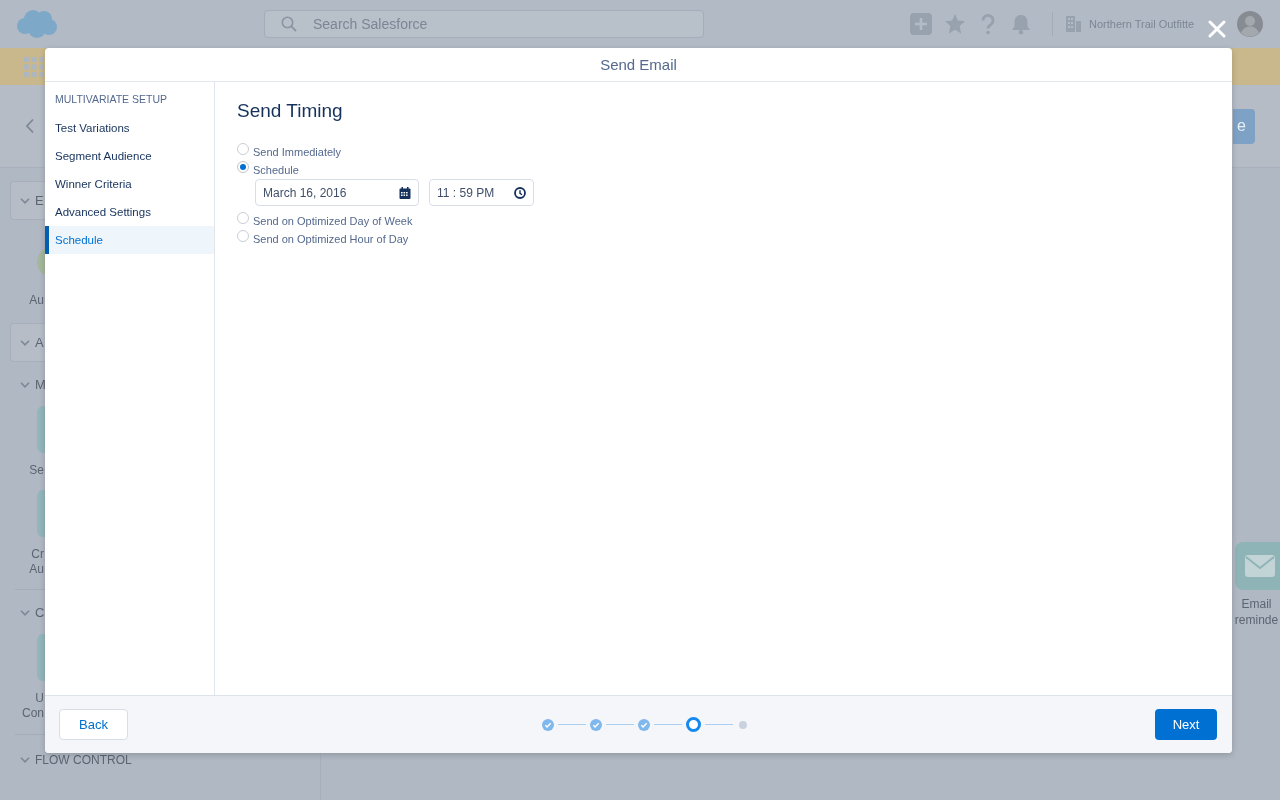  I want to click on tile-label: reminde, so click(1256, 620).